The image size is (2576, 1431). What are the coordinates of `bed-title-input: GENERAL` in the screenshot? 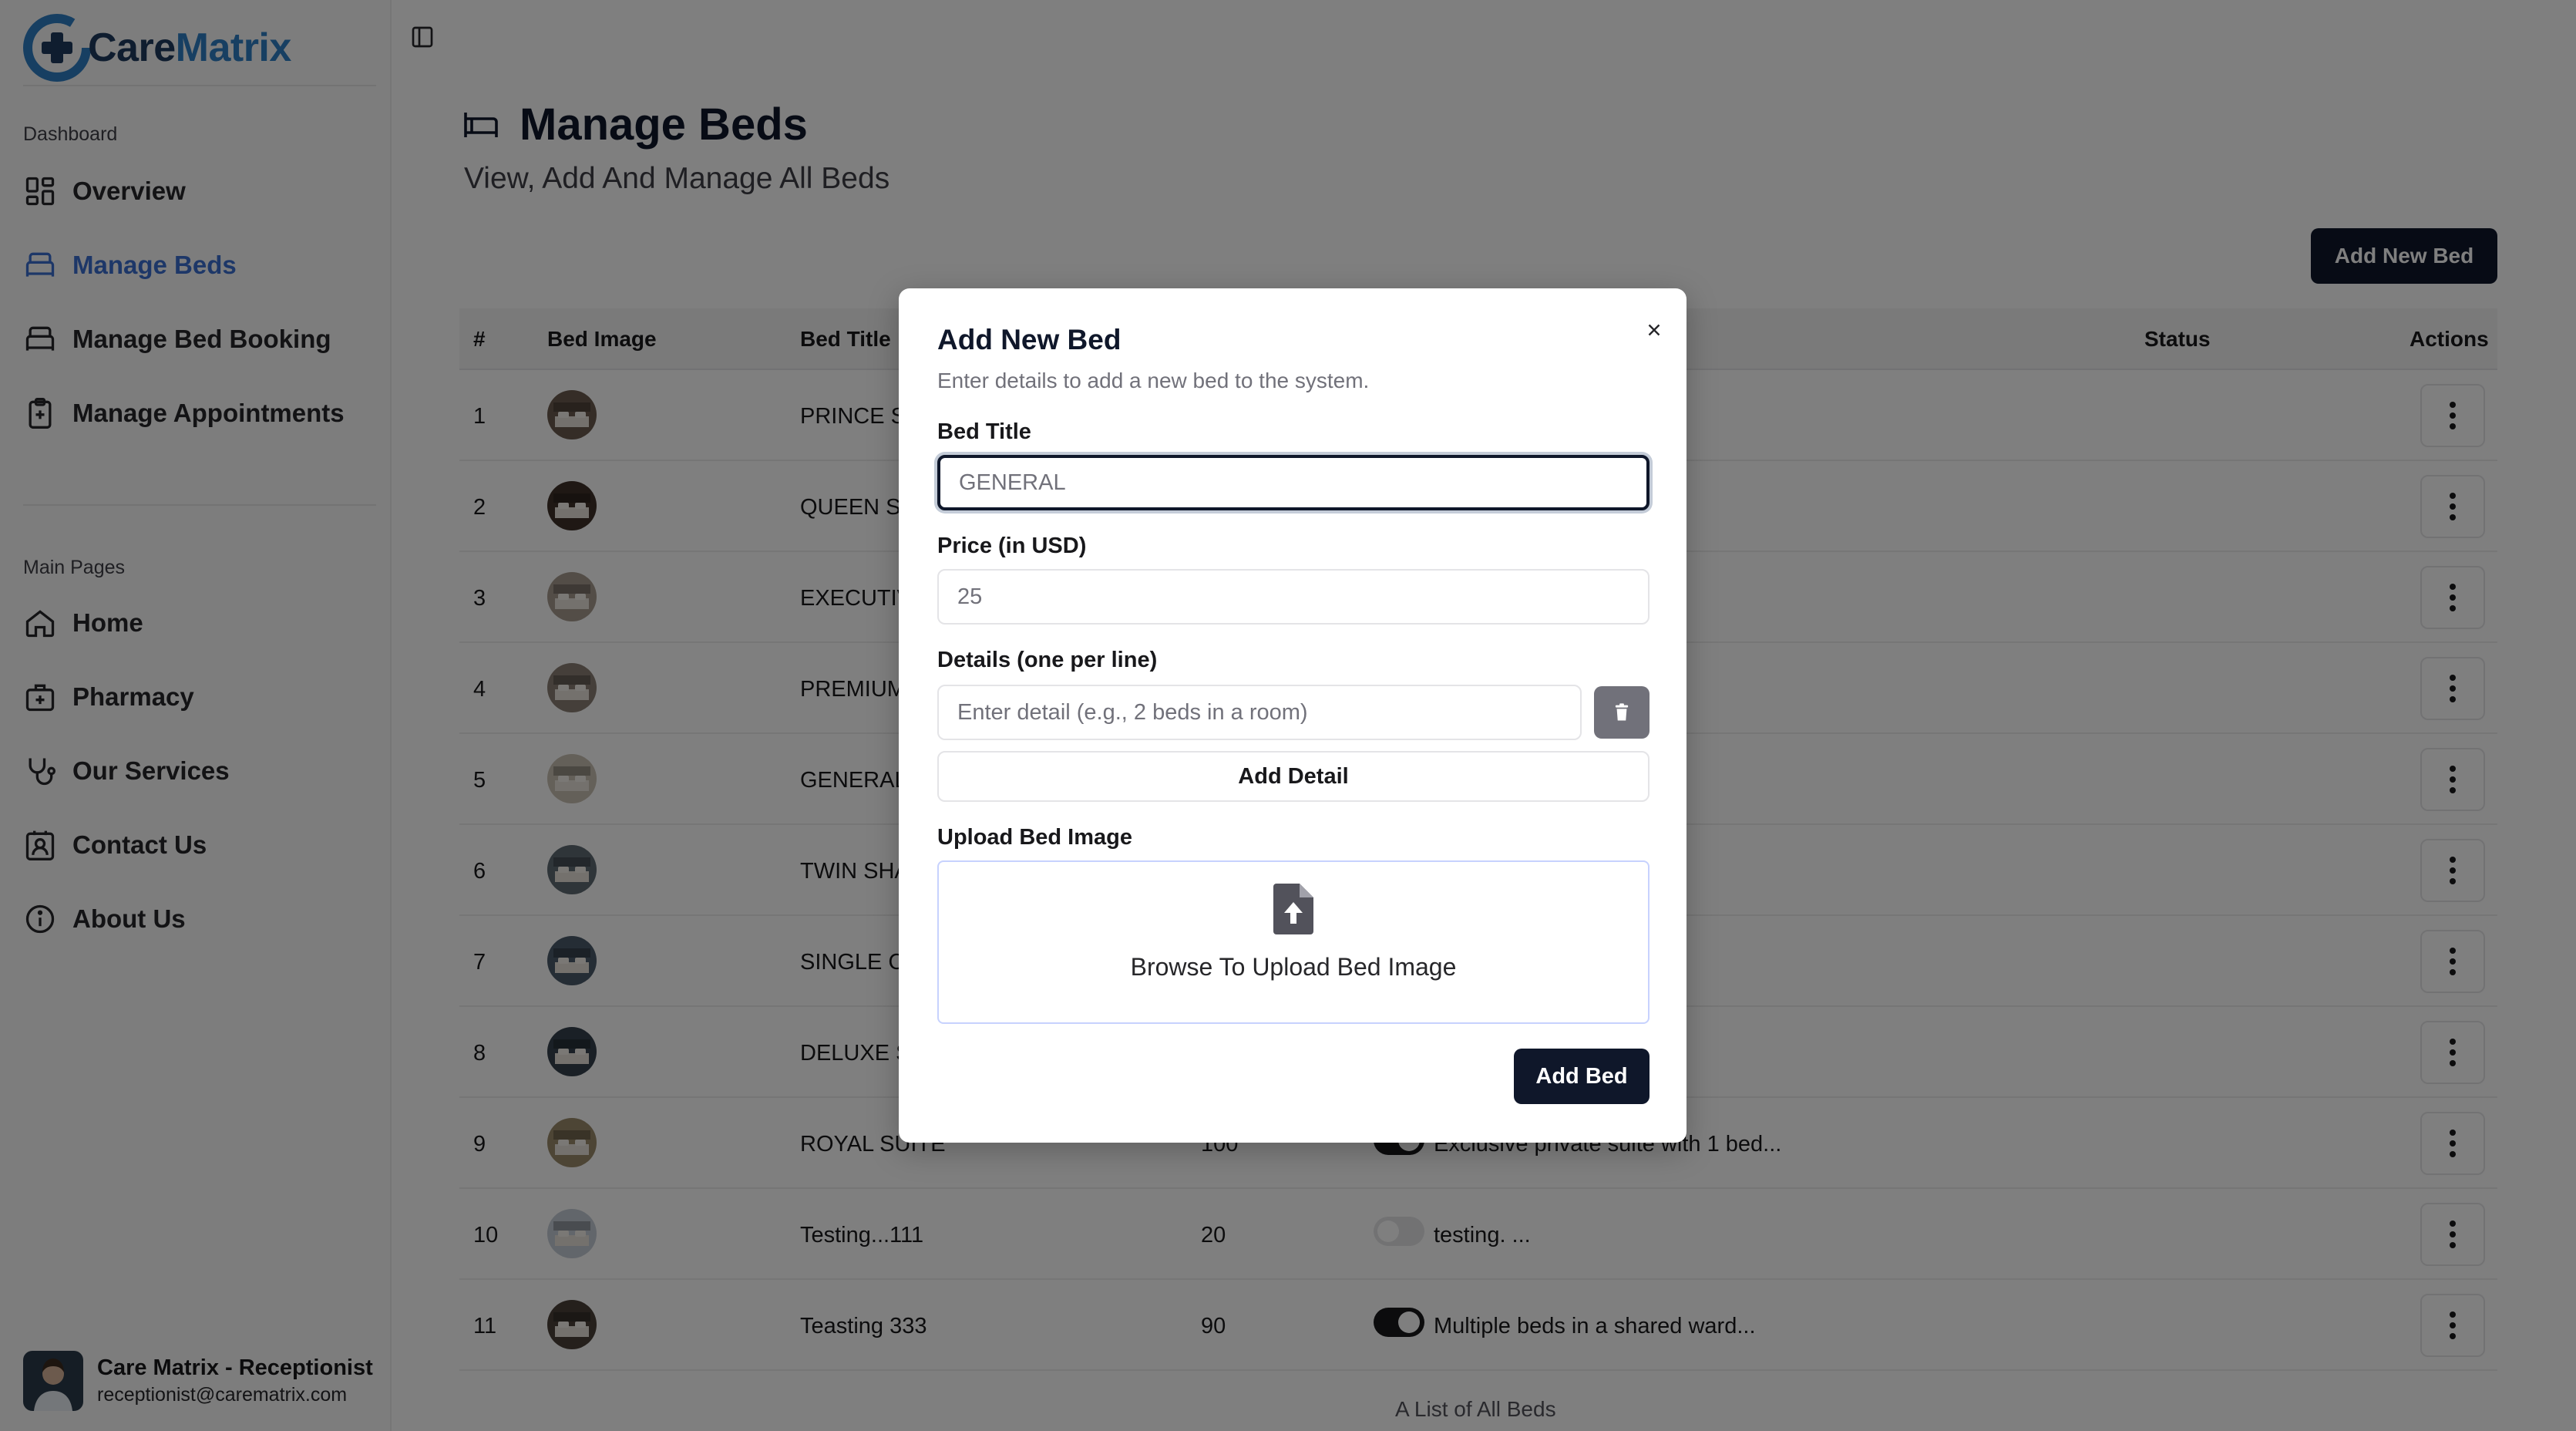 It's located at (1293, 482).